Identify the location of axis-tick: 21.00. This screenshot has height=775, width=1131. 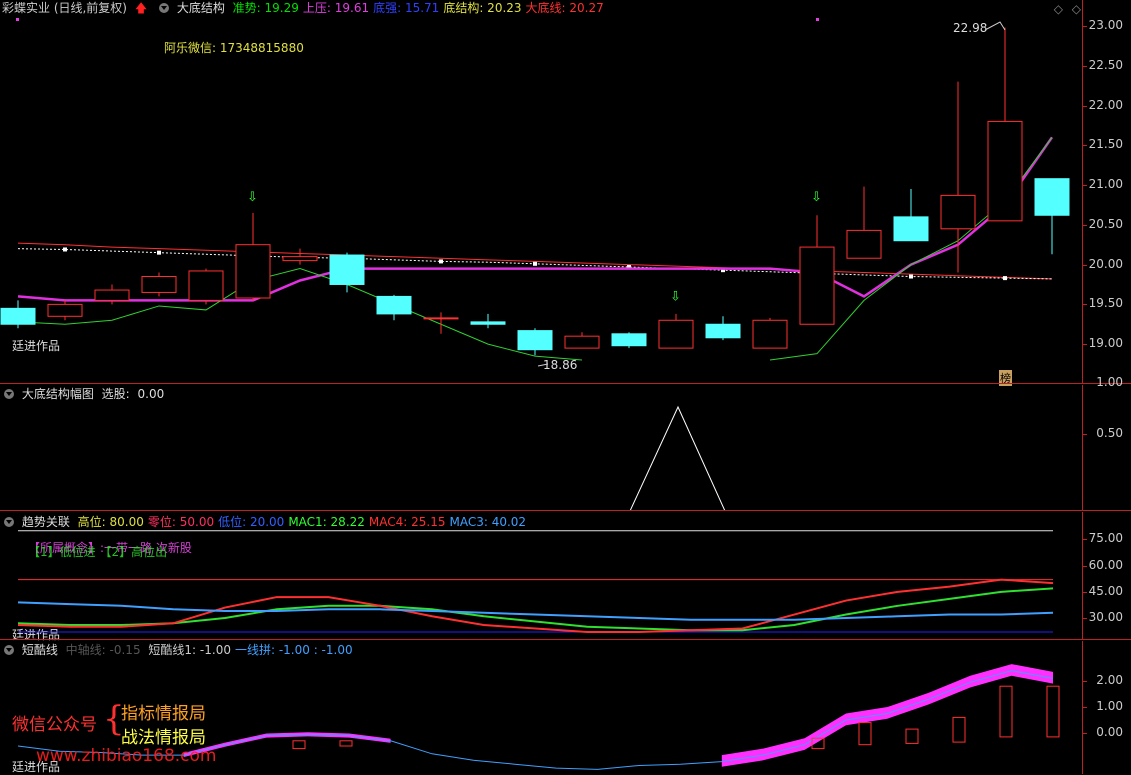
(1105, 184).